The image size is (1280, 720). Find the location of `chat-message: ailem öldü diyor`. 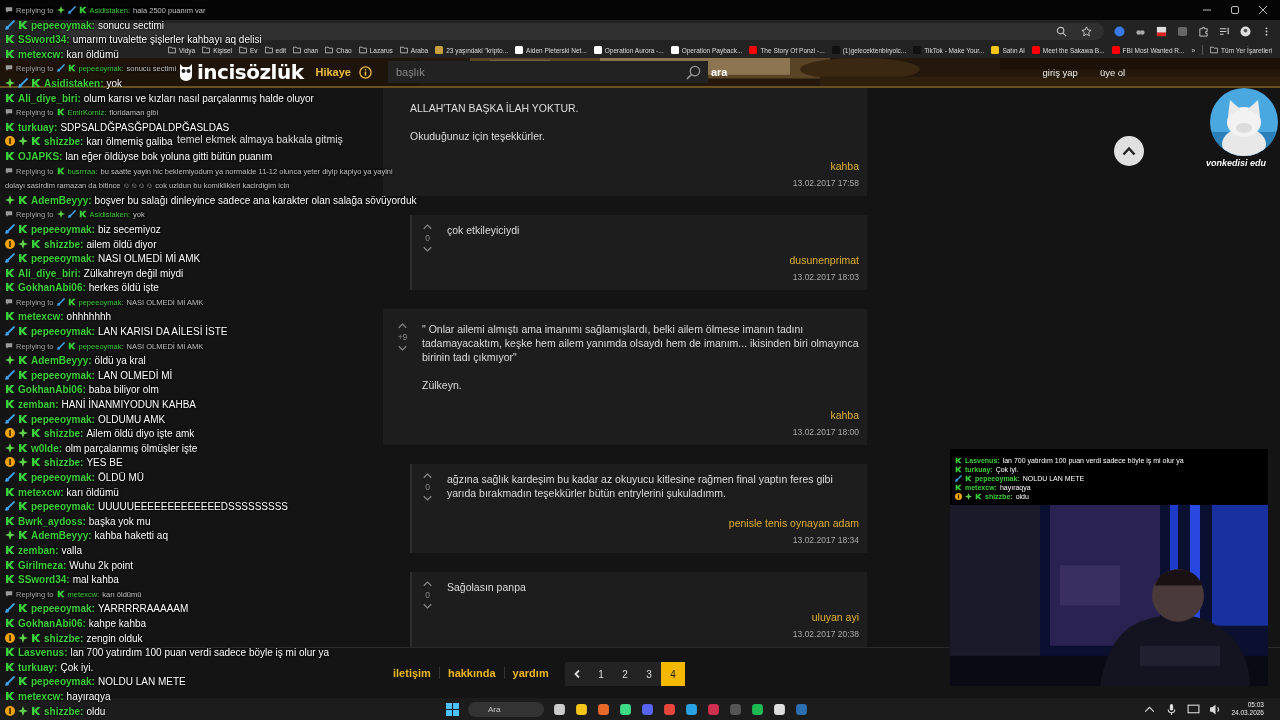

chat-message: ailem öldü diyor is located at coordinates (121, 244).